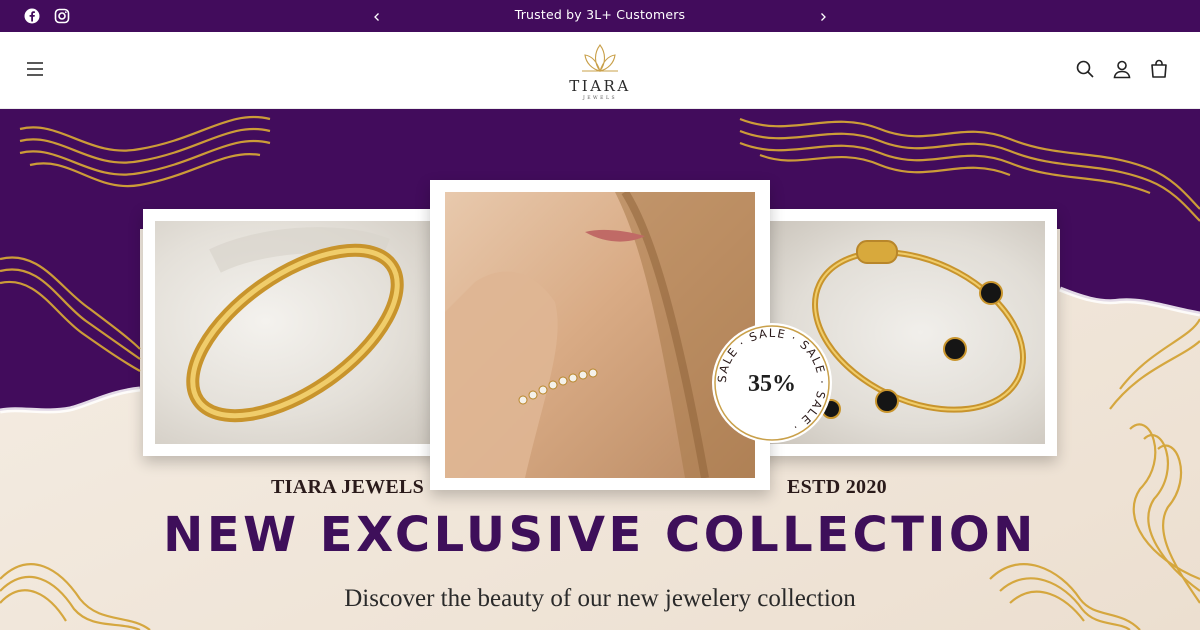  What do you see at coordinates (62, 16) in the screenshot?
I see `instagram-icon` at bounding box center [62, 16].